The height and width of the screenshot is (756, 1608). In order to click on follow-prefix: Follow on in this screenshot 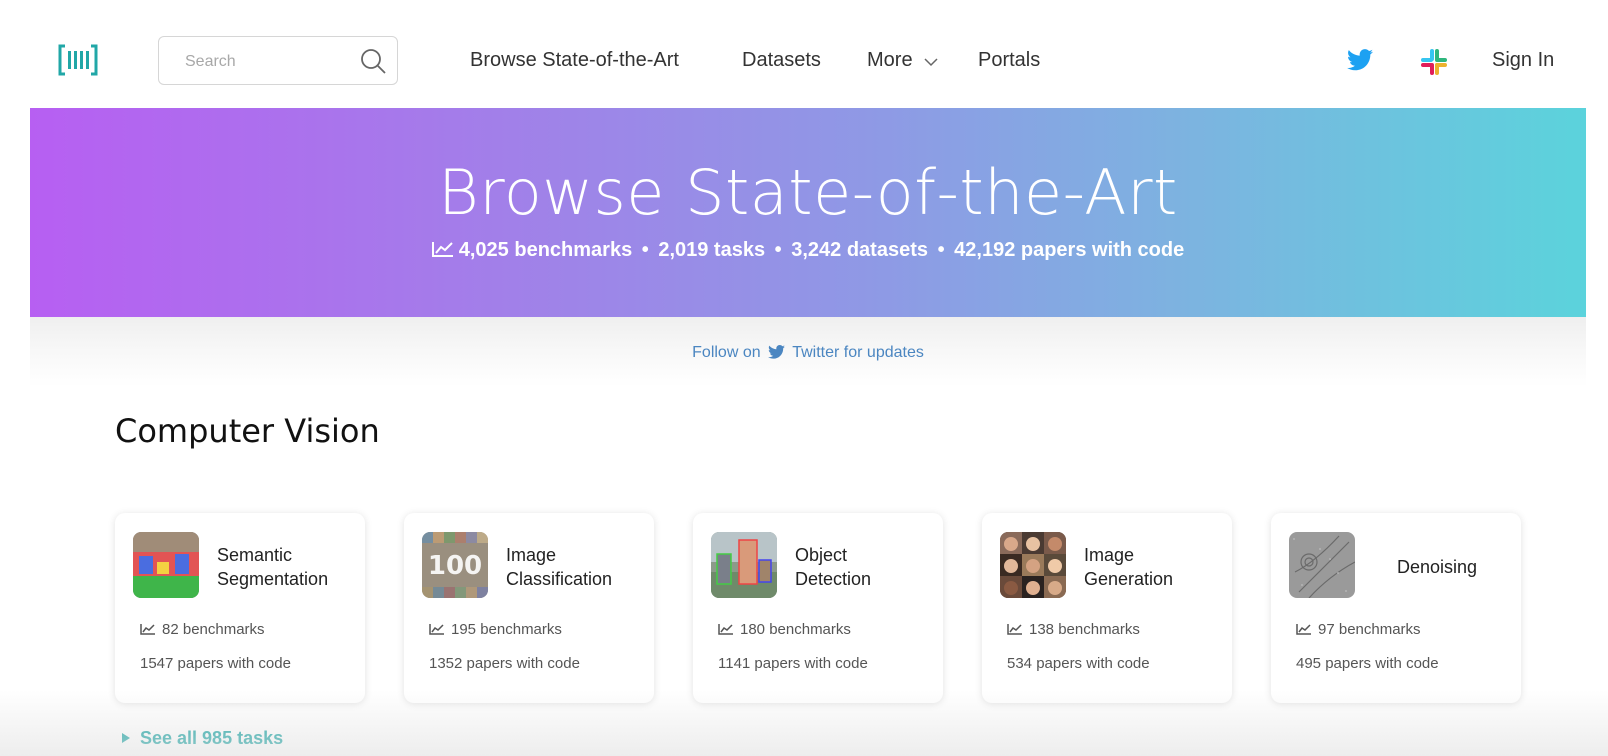, I will do `click(726, 352)`.